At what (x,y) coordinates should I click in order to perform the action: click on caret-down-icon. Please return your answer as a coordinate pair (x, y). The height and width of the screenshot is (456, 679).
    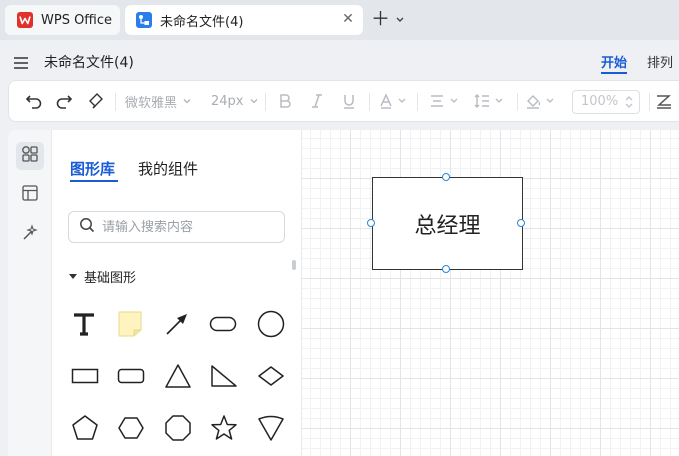
    Looking at the image, I should click on (73, 276).